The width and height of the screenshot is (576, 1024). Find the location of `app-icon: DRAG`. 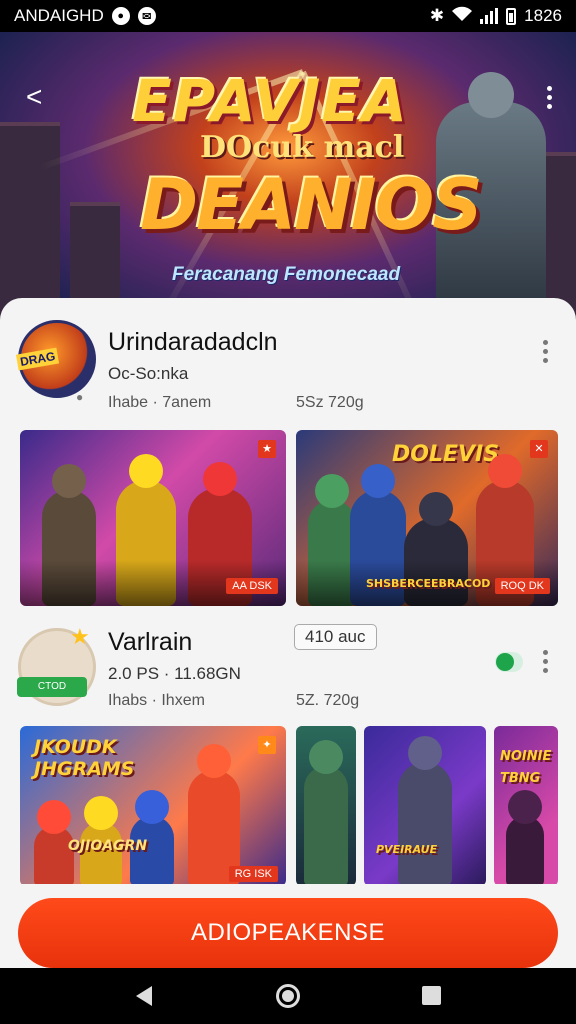

app-icon: DRAG is located at coordinates (55, 359).